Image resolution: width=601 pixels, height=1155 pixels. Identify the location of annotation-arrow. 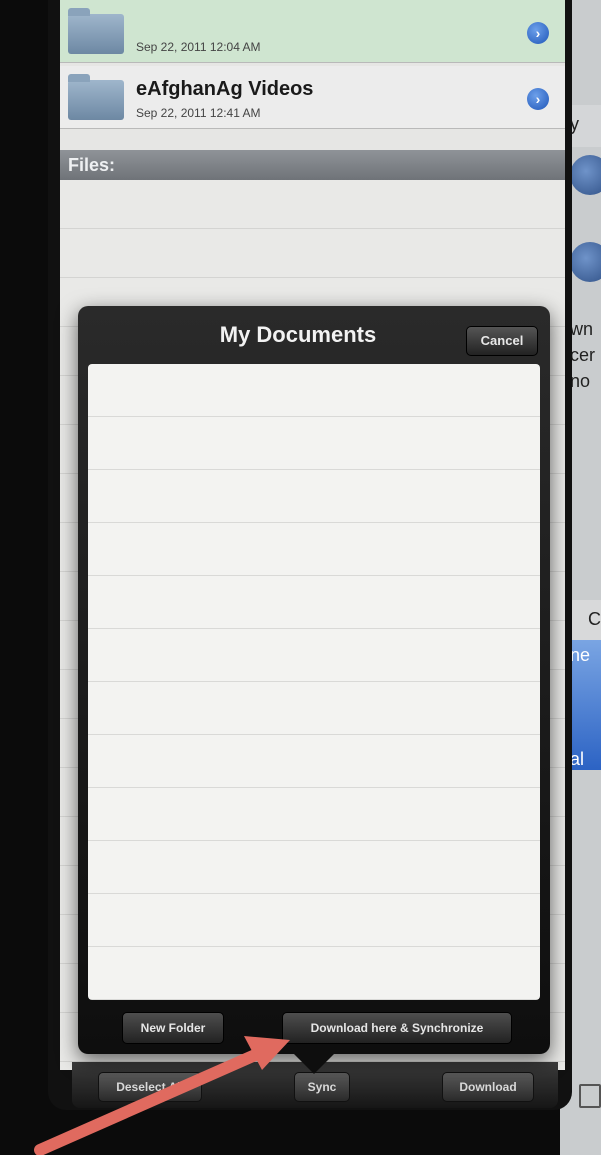
(162, 1095).